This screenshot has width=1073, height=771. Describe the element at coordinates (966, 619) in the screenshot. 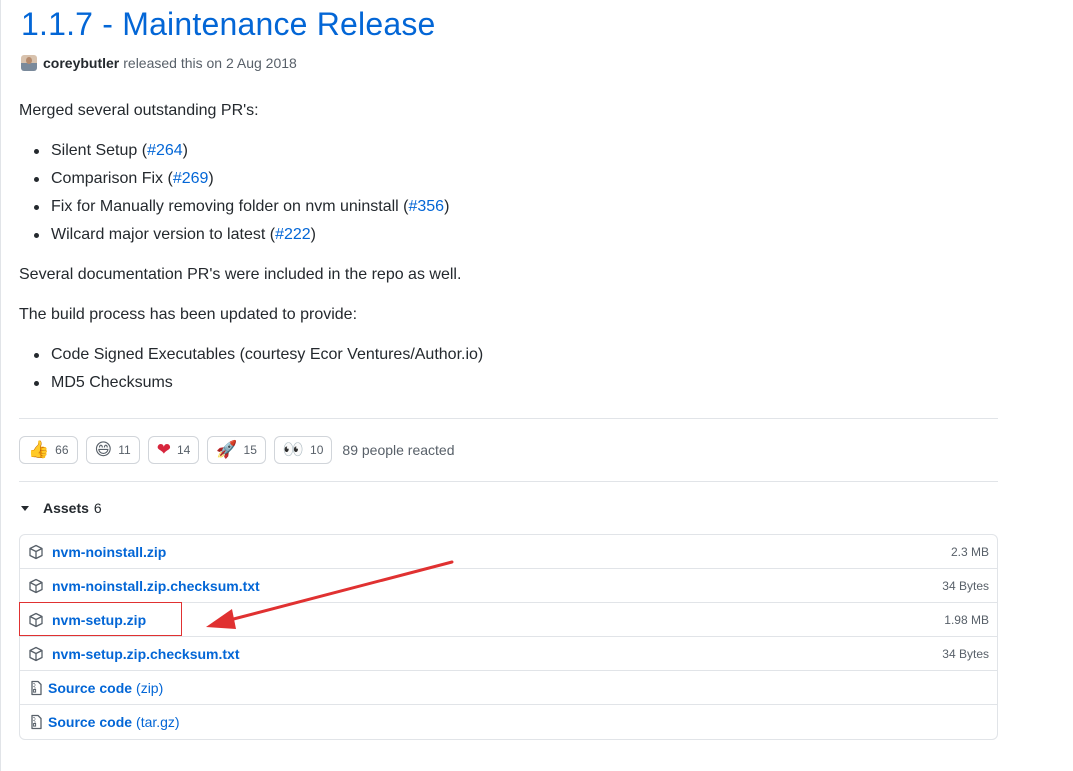

I see `asset-size: 1.98 MB` at that location.